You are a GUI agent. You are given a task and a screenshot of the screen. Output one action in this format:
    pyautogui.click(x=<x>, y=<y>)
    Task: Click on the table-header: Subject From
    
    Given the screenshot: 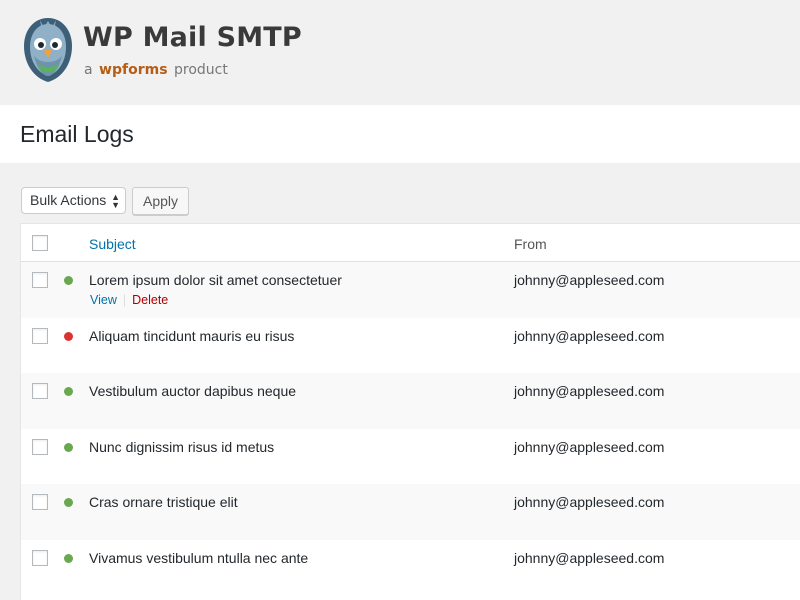 What is the action you would take?
    pyautogui.click(x=410, y=243)
    